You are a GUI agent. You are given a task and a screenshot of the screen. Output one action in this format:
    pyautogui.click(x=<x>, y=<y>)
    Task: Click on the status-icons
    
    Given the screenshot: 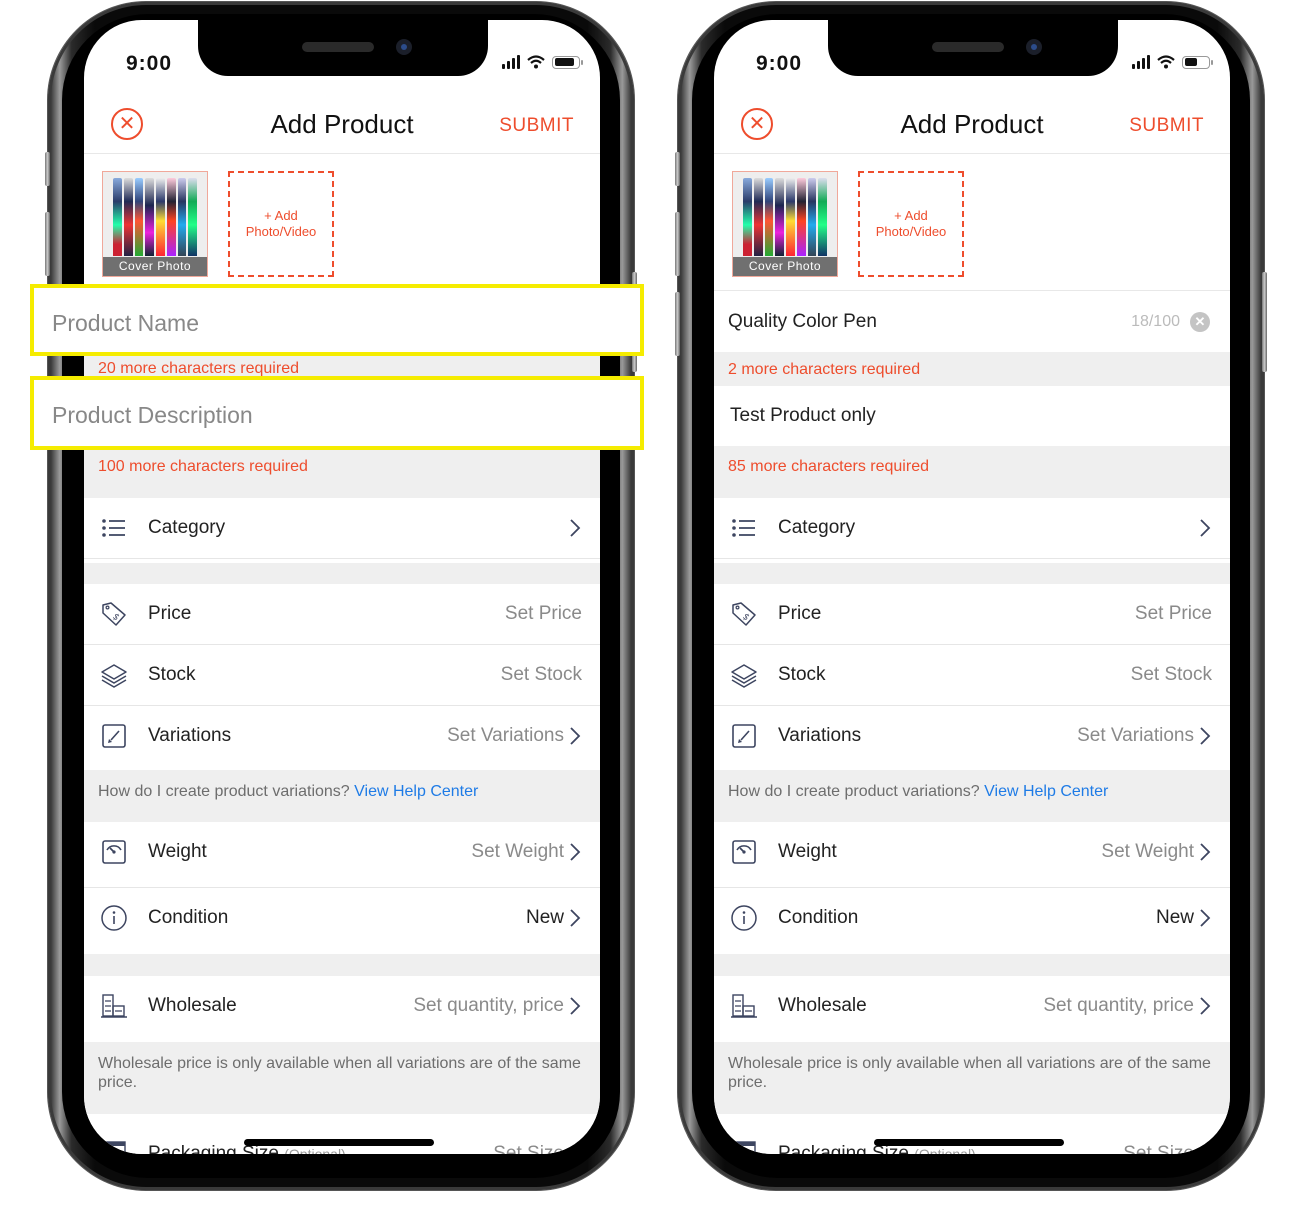 What is the action you would take?
    pyautogui.click(x=542, y=62)
    